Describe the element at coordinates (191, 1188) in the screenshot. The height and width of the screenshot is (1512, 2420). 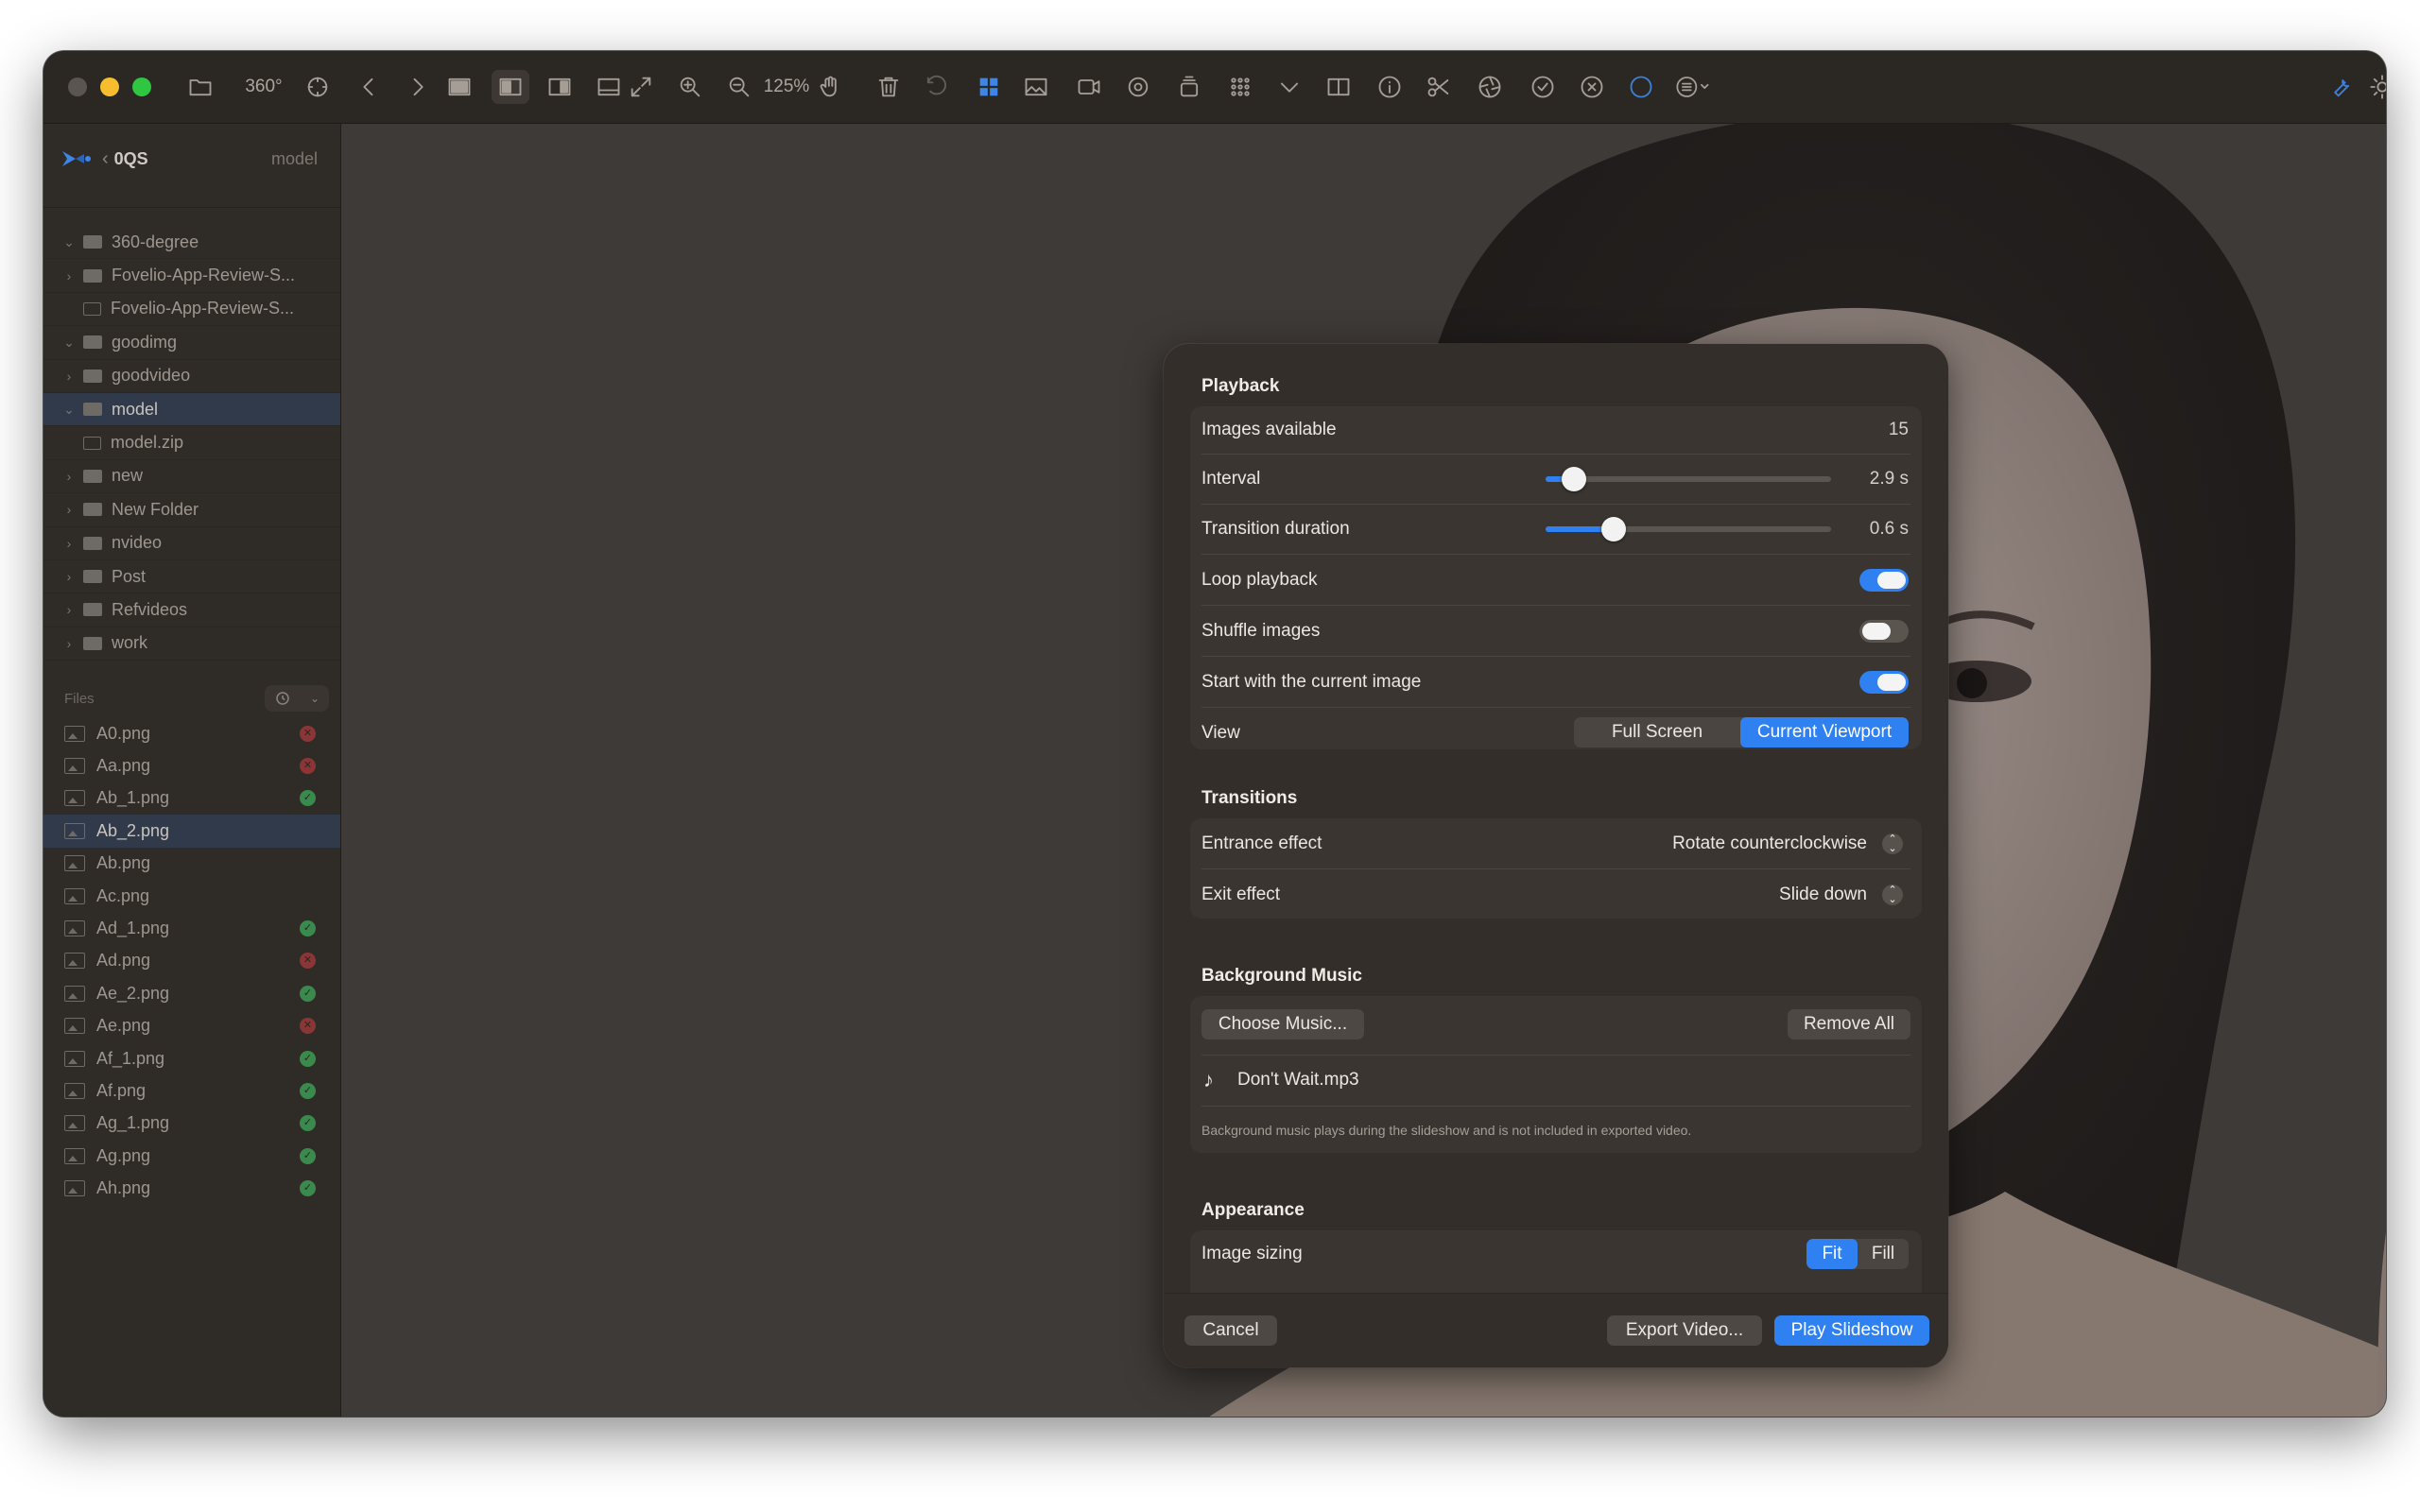
I see `file-item: Ah.png ✓` at that location.